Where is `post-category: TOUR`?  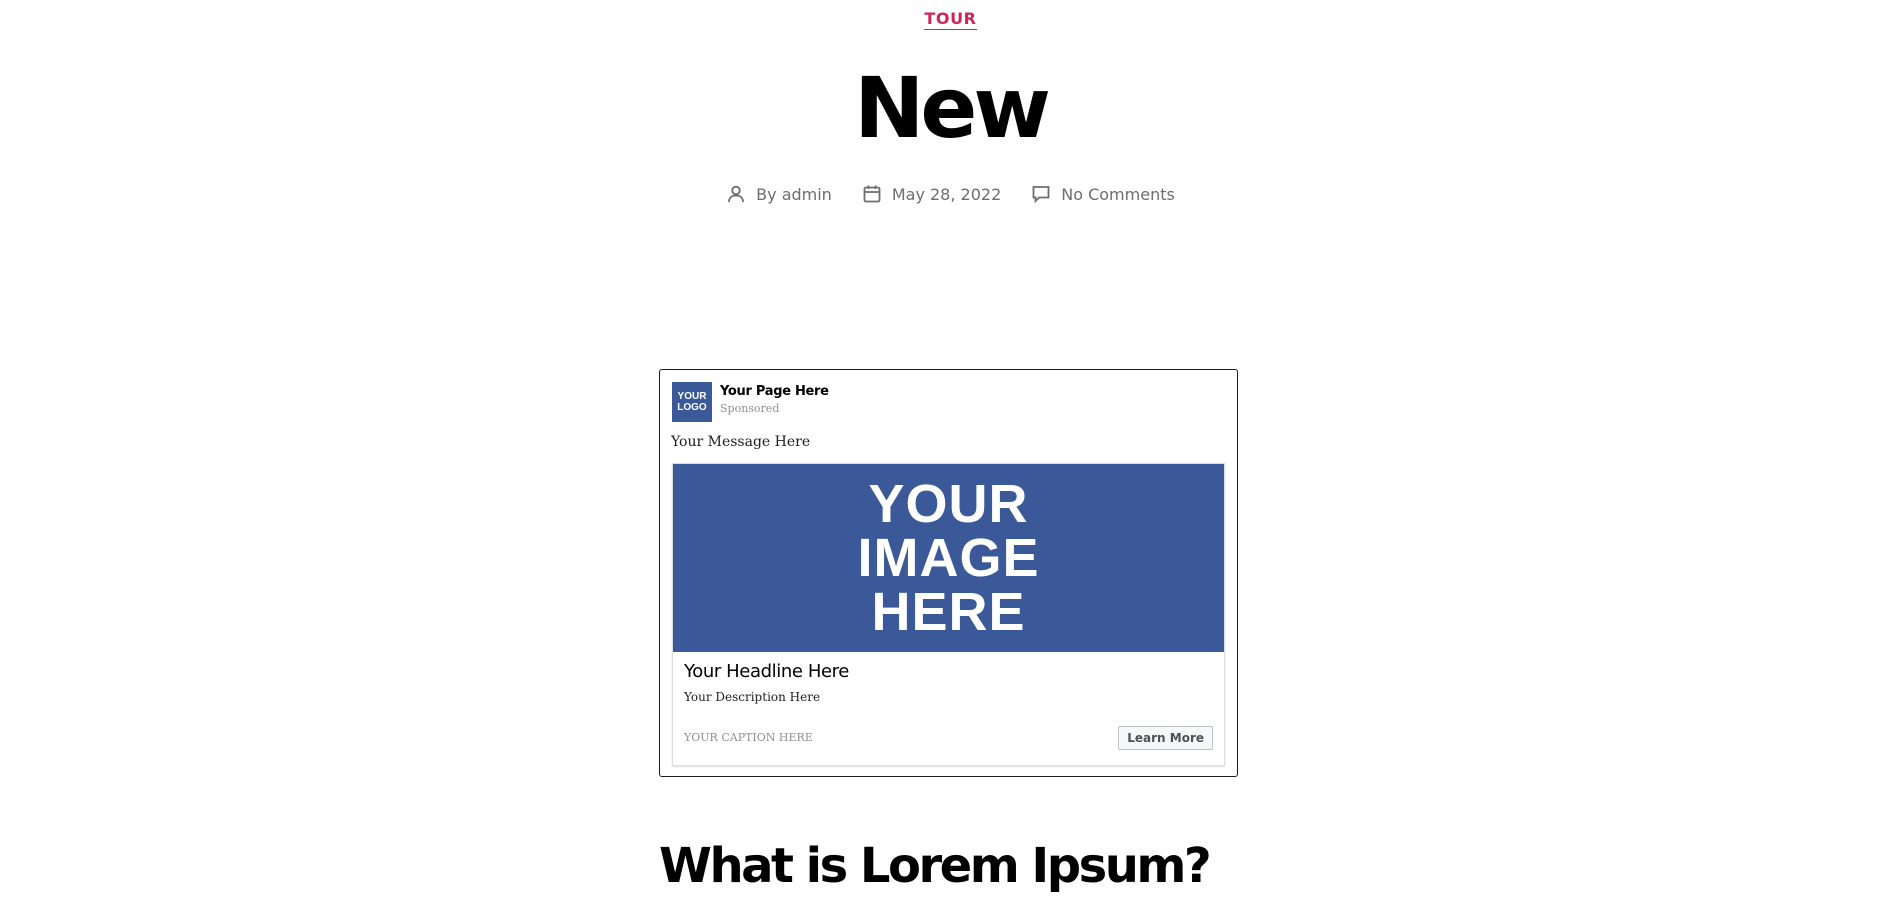 post-category: TOUR is located at coordinates (950, 19).